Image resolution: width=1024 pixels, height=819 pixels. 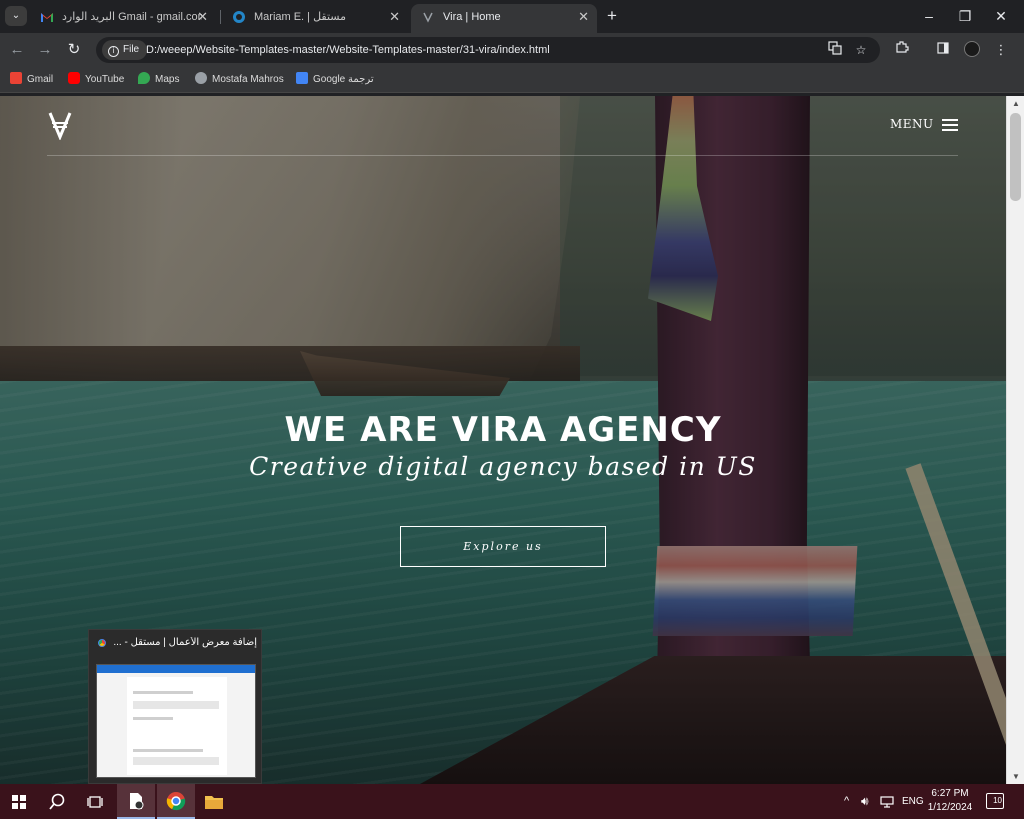 What do you see at coordinates (950, 793) in the screenshot?
I see `clock-time: 6:27 PM` at bounding box center [950, 793].